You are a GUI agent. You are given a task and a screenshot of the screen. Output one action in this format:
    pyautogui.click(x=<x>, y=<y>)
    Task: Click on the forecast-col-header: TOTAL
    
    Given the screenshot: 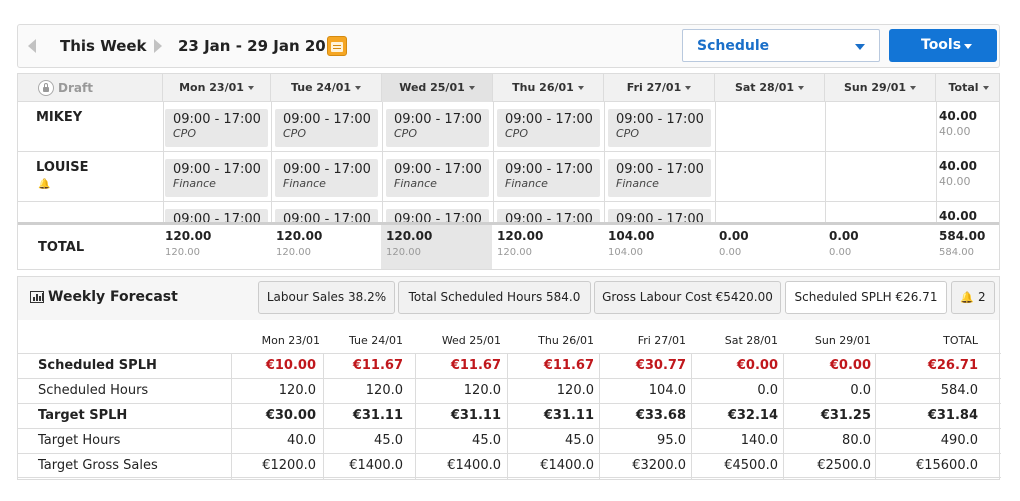 What is the action you would take?
    pyautogui.click(x=960, y=340)
    